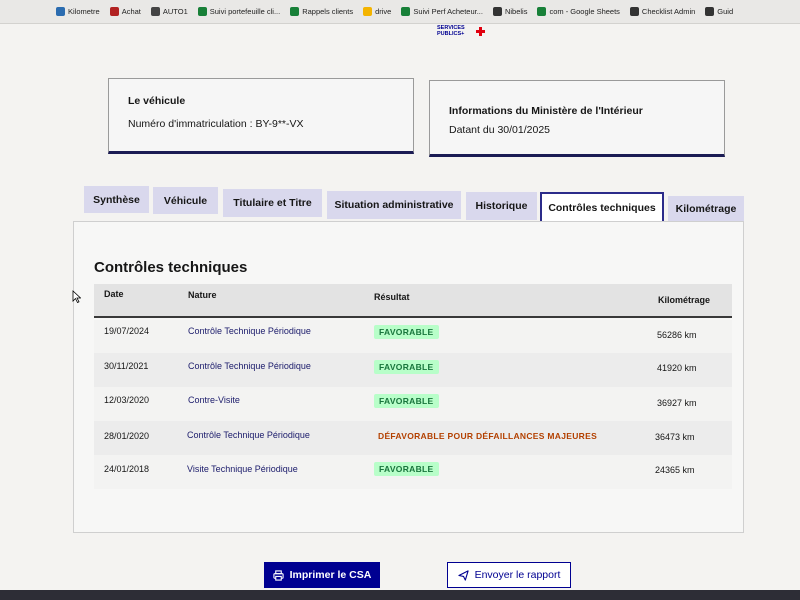  I want to click on column-header-nature: Nature, so click(202, 295).